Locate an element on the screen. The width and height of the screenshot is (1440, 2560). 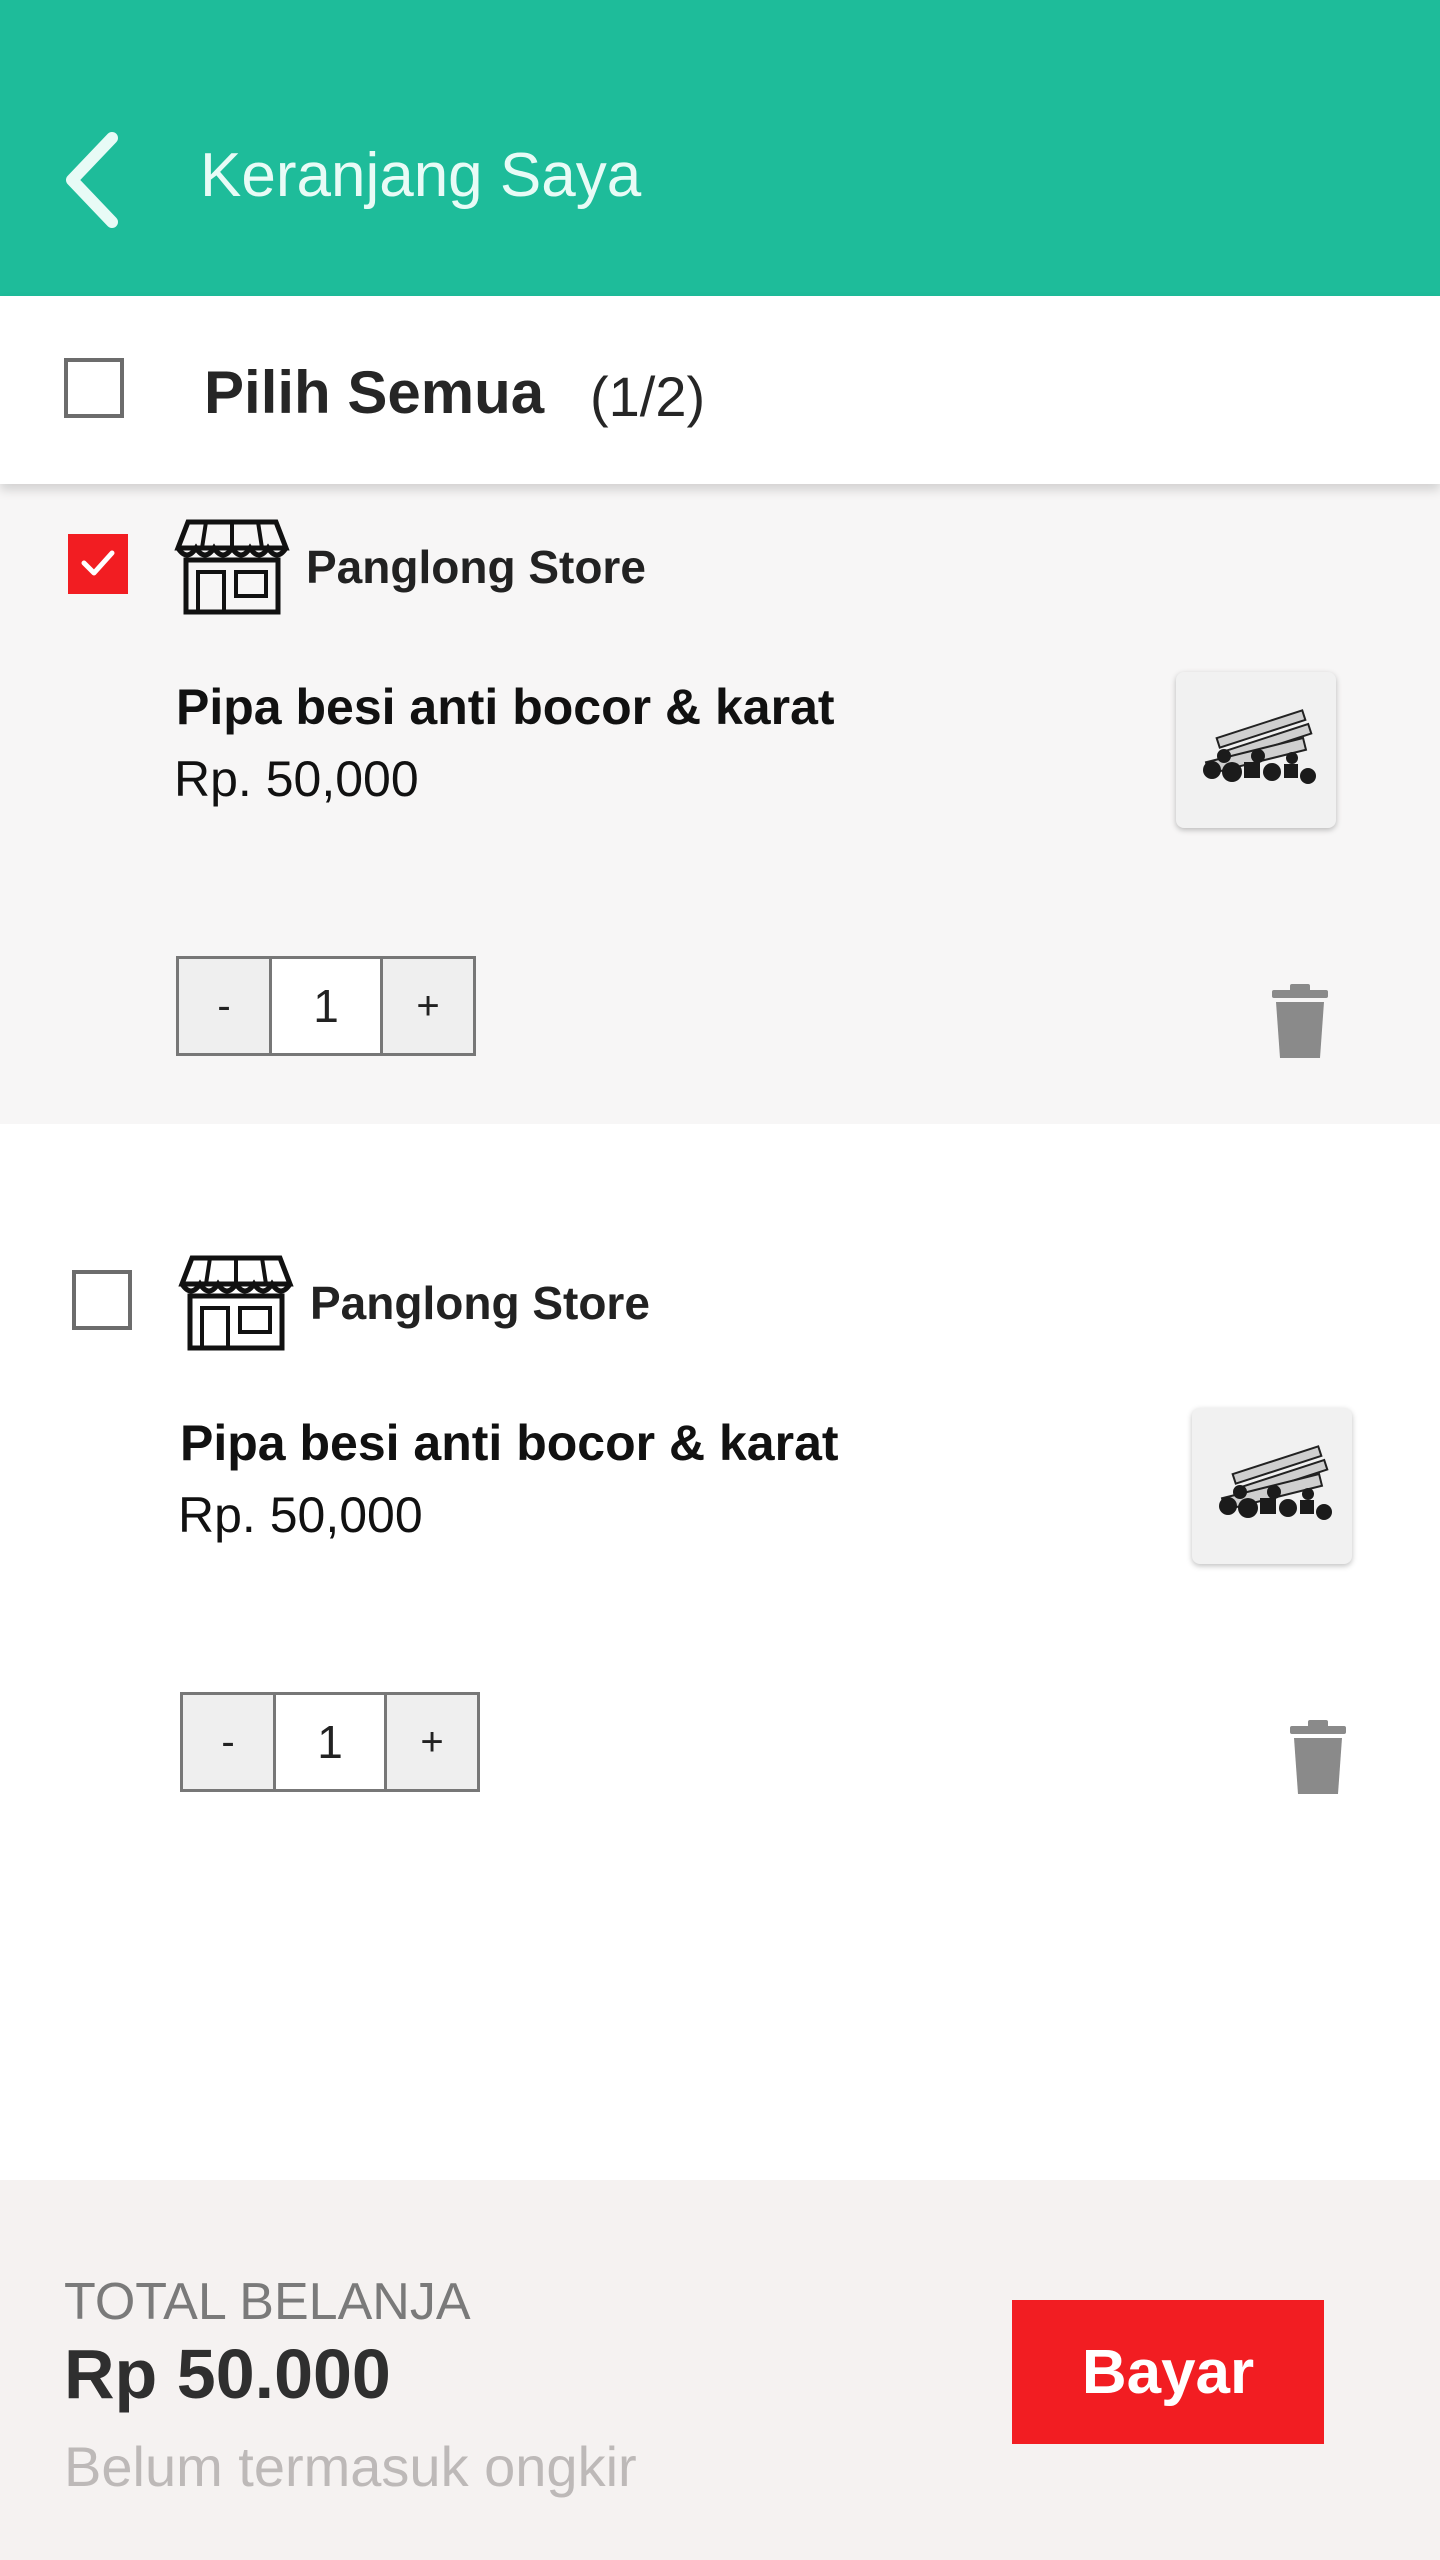
select-all-checkbox is located at coordinates (94, 388).